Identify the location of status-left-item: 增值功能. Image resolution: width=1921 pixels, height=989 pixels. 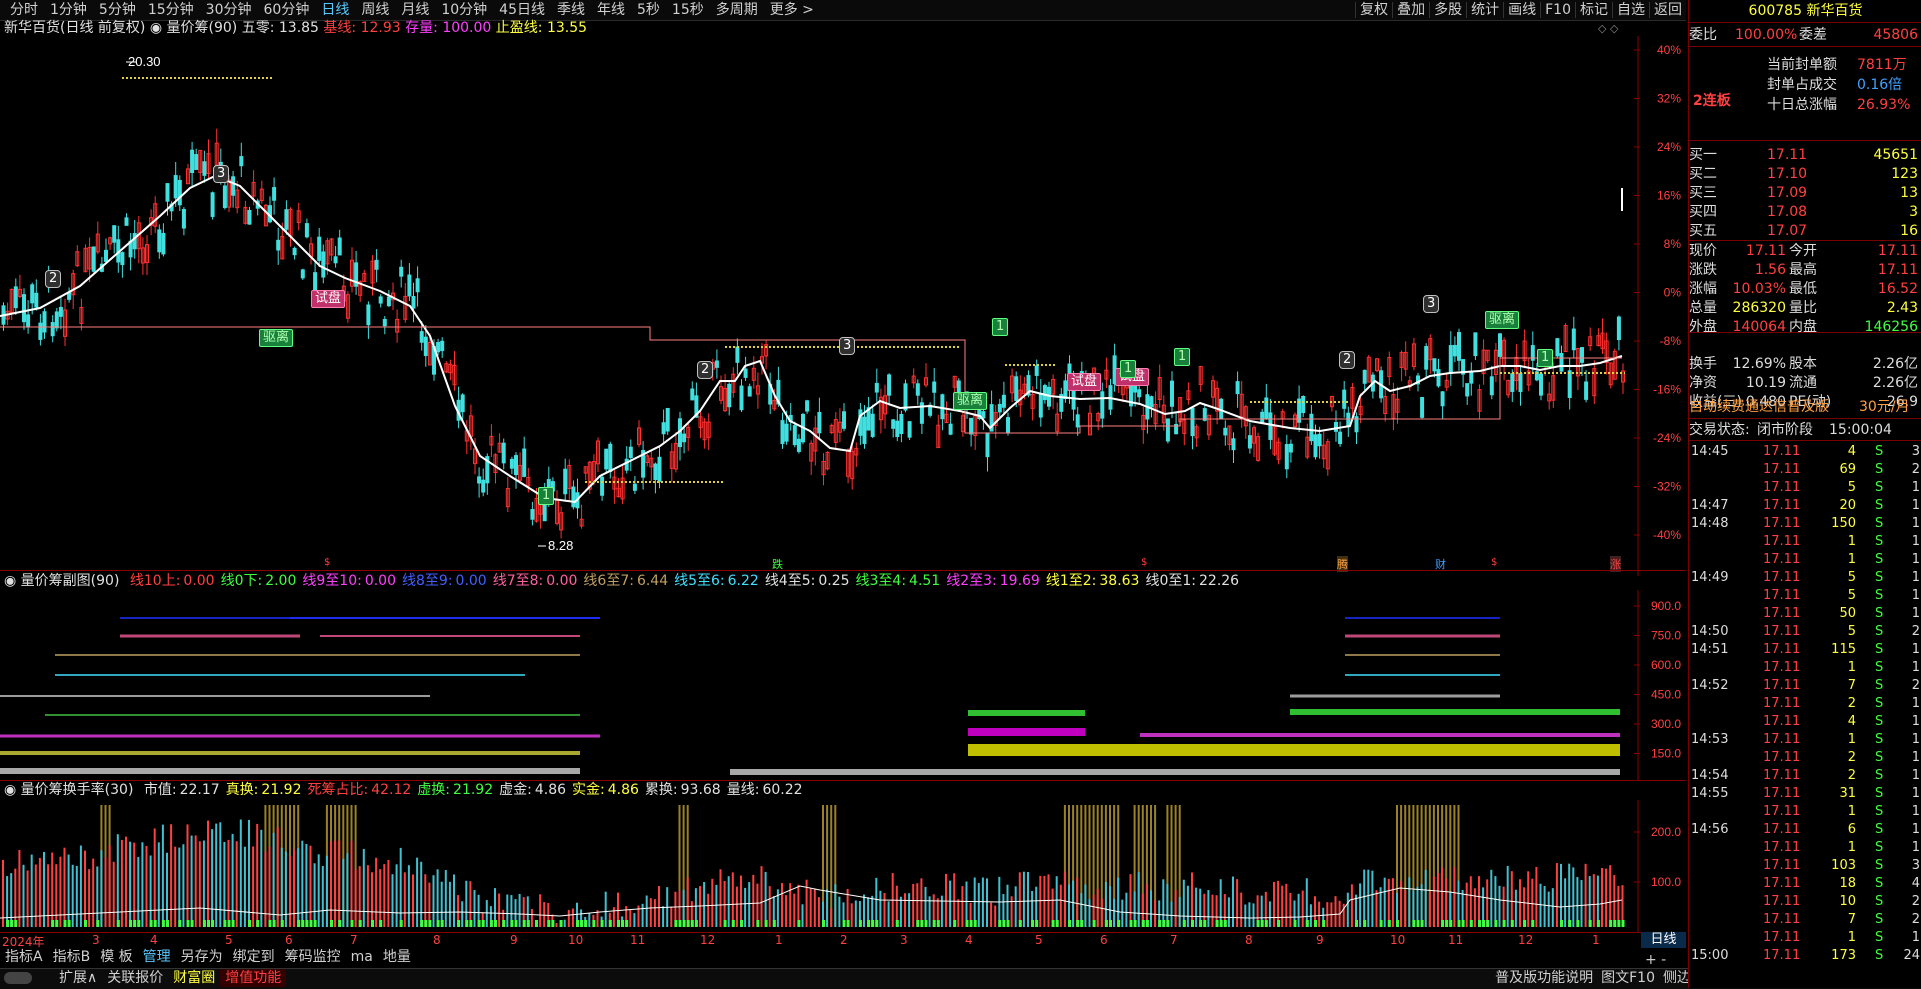
(253, 978).